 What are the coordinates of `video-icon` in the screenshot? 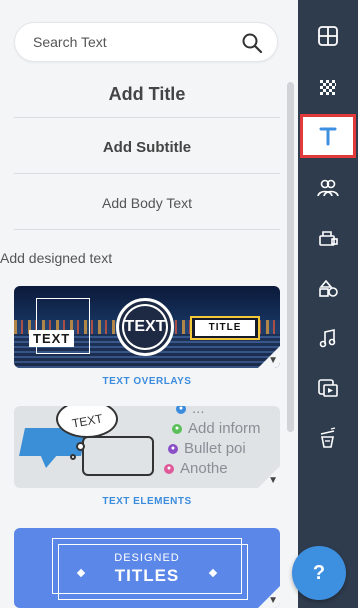 It's located at (328, 388).